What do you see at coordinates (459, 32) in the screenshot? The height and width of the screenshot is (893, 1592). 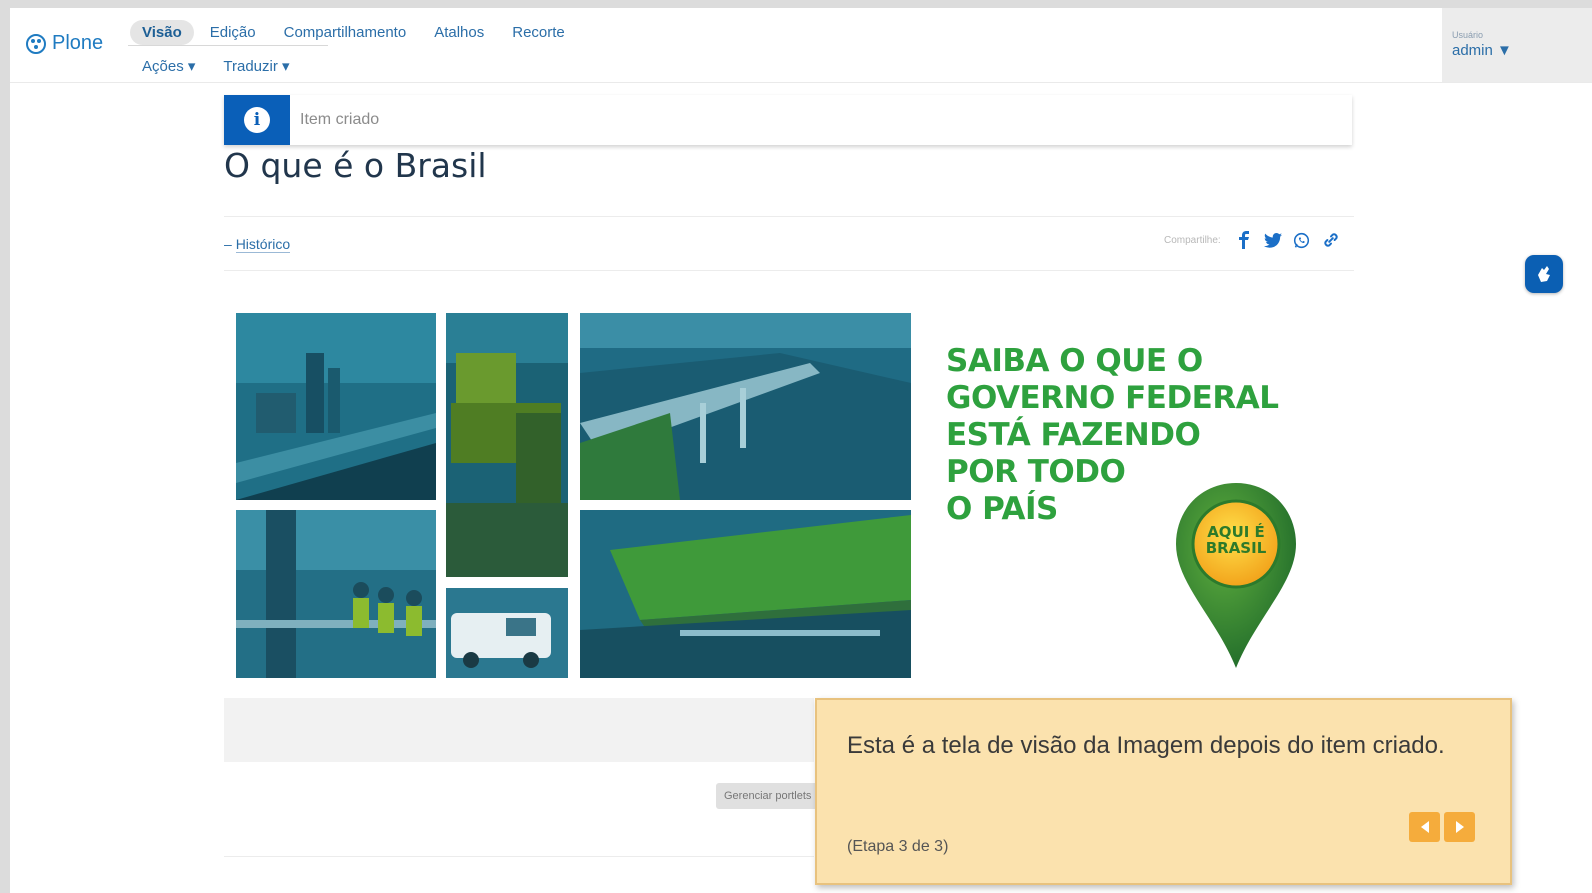 I see `nav-atalhos: Atalhos` at bounding box center [459, 32].